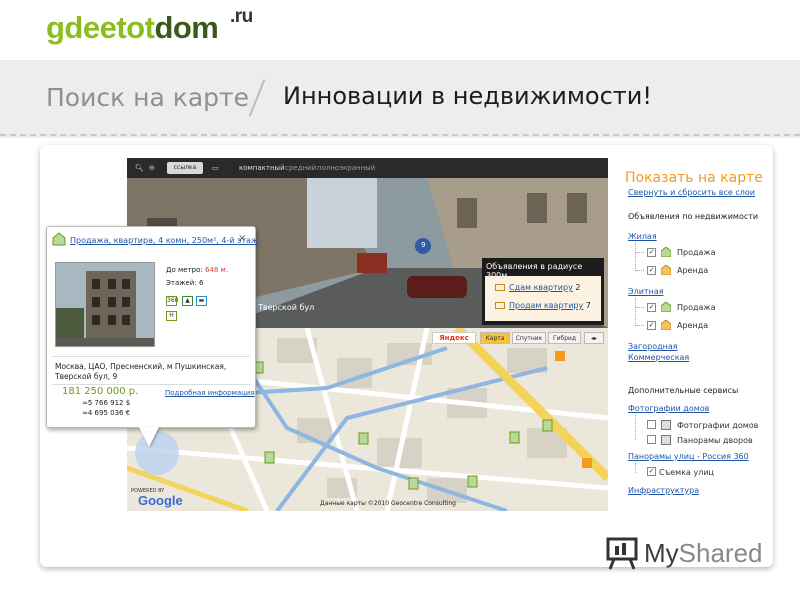 Image resolution: width=800 pixels, height=600 pixels. I want to click on hospital-icon: H, so click(171, 316).